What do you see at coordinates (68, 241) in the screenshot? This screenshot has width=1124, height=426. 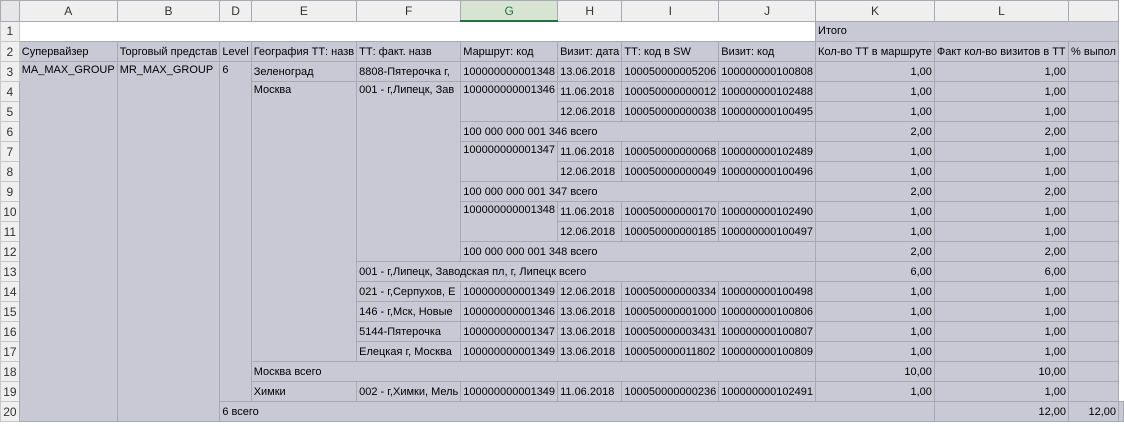 I see `cell-supervisor: MA_MAX_GROUP` at bounding box center [68, 241].